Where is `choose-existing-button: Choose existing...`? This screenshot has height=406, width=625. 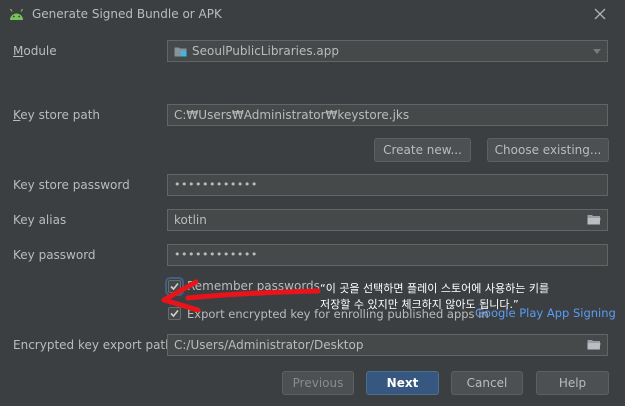
choose-existing-button: Choose existing... is located at coordinates (548, 150).